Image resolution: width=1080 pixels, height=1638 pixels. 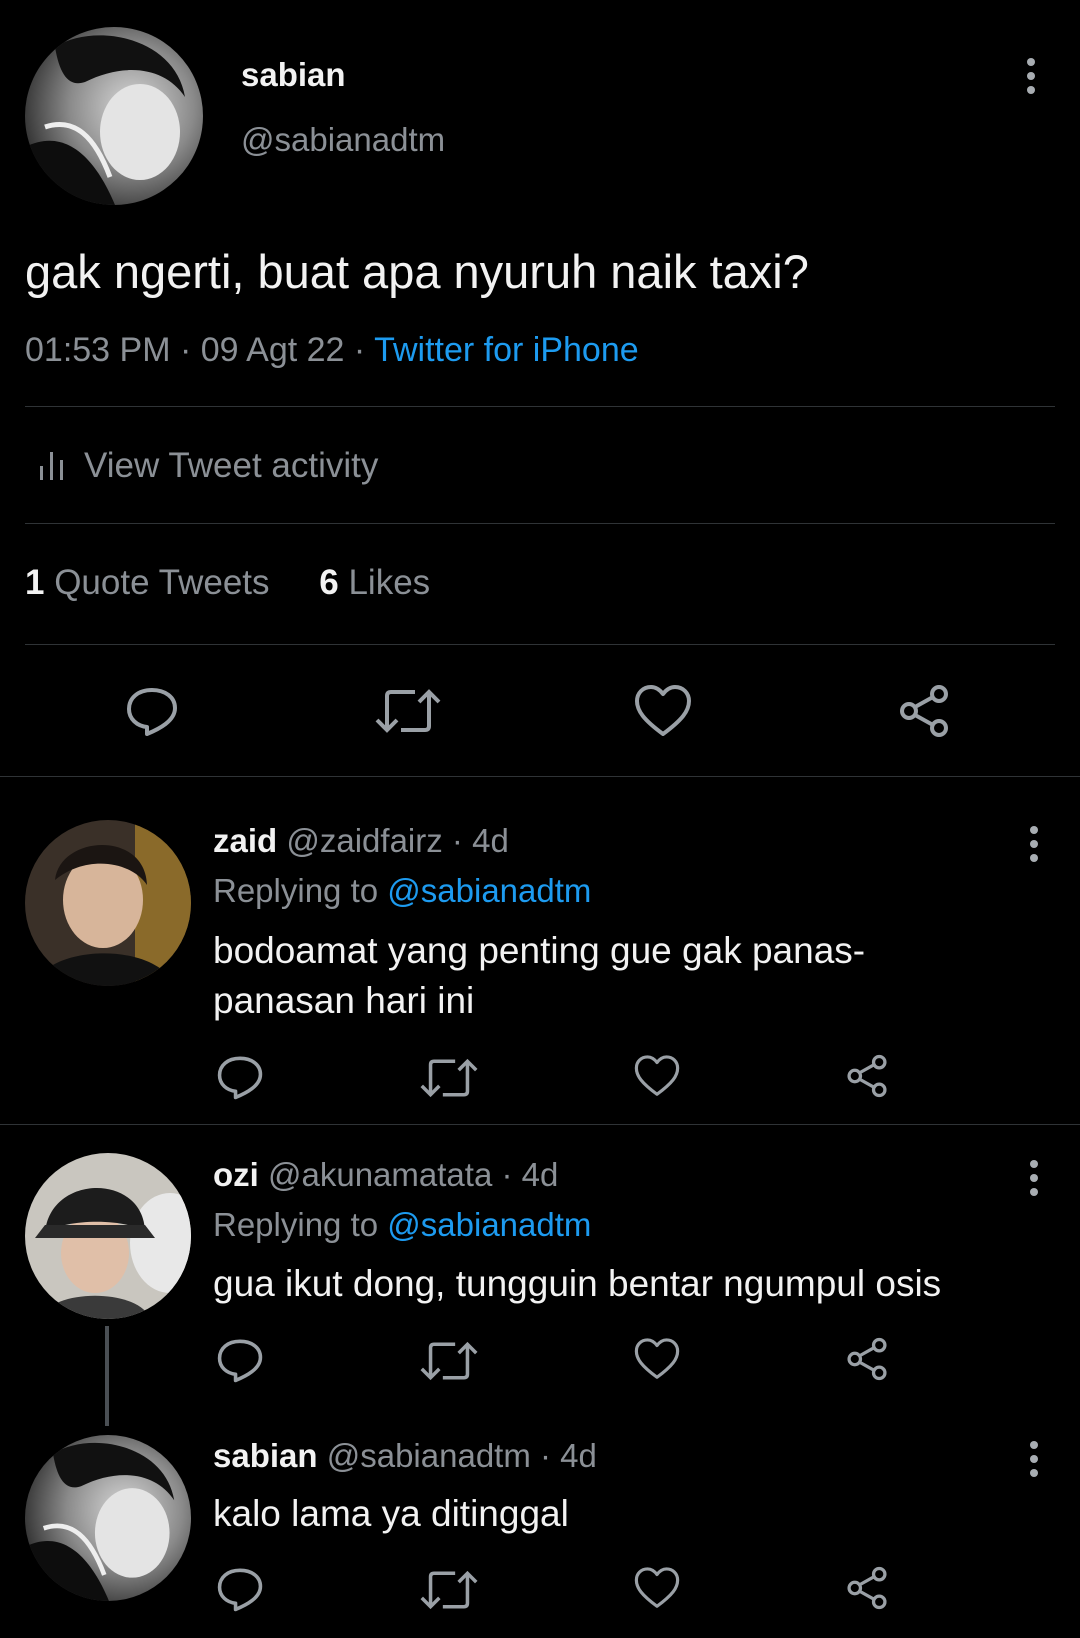 I want to click on like-count: 6, so click(x=329, y=582).